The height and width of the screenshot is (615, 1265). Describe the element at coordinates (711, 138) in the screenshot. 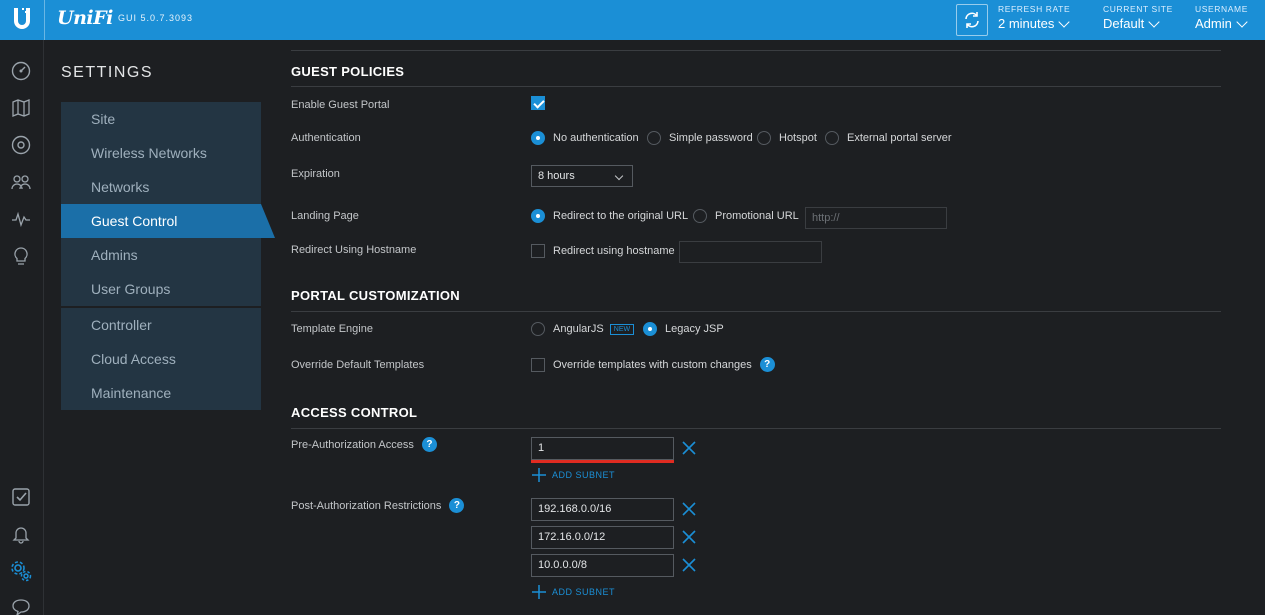

I see `auth-option-label: Simple password` at that location.